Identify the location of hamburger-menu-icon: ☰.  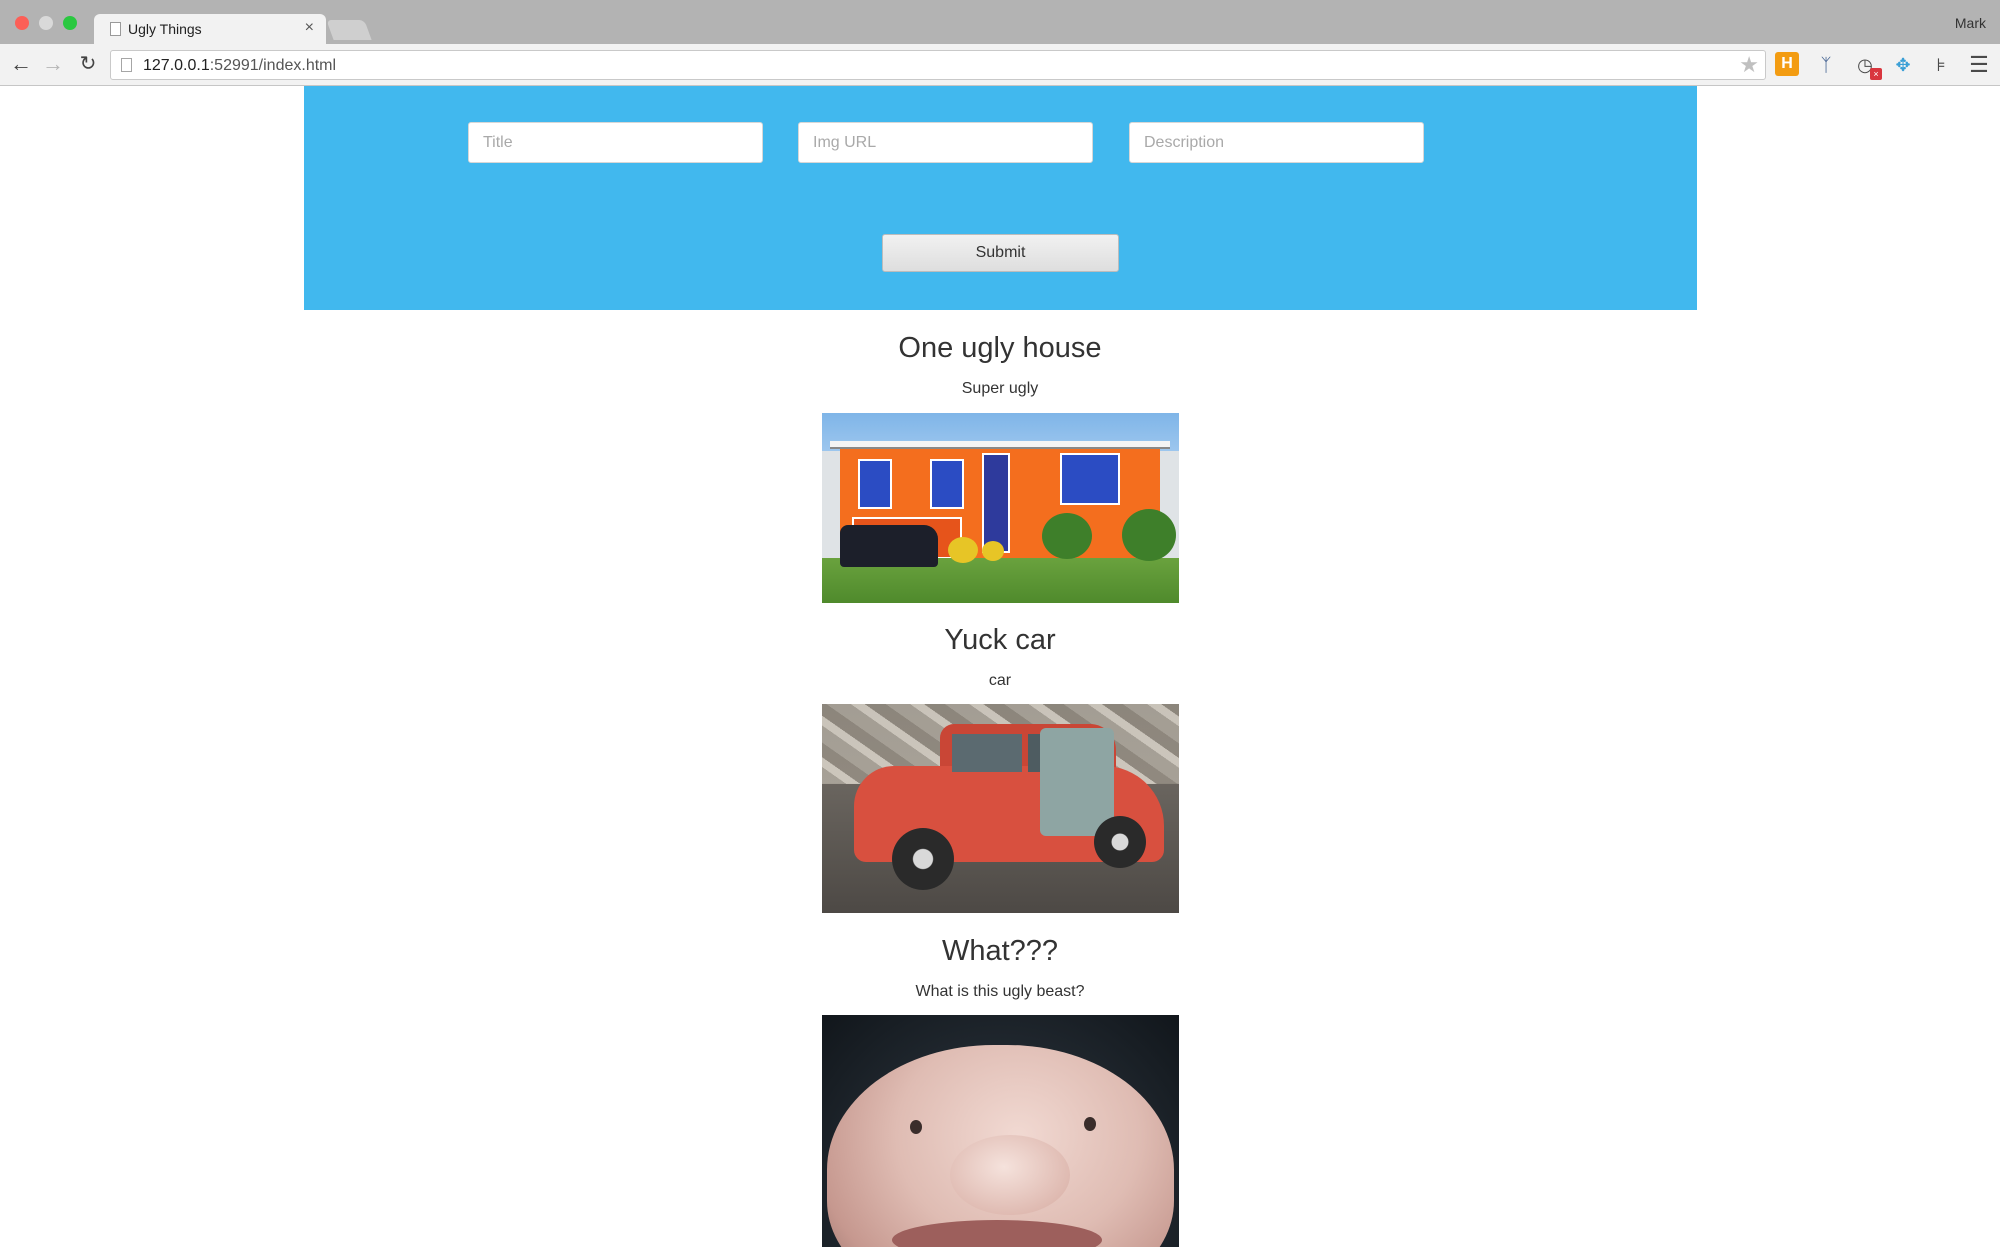
(1979, 65).